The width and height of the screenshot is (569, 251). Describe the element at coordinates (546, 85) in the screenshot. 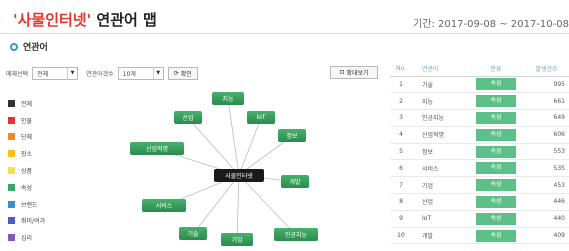

I see `cell-freq: 995` at that location.